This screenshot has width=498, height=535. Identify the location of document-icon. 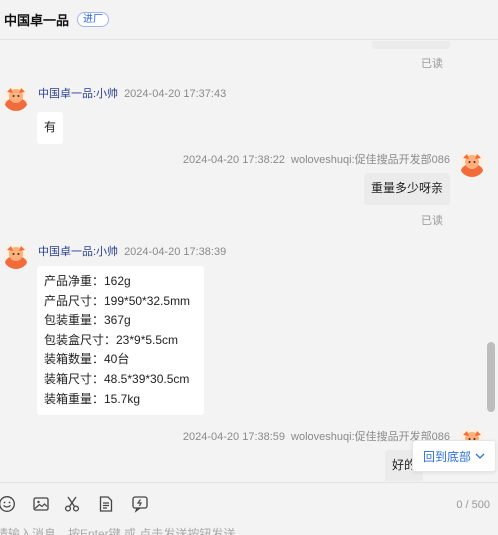
(106, 504).